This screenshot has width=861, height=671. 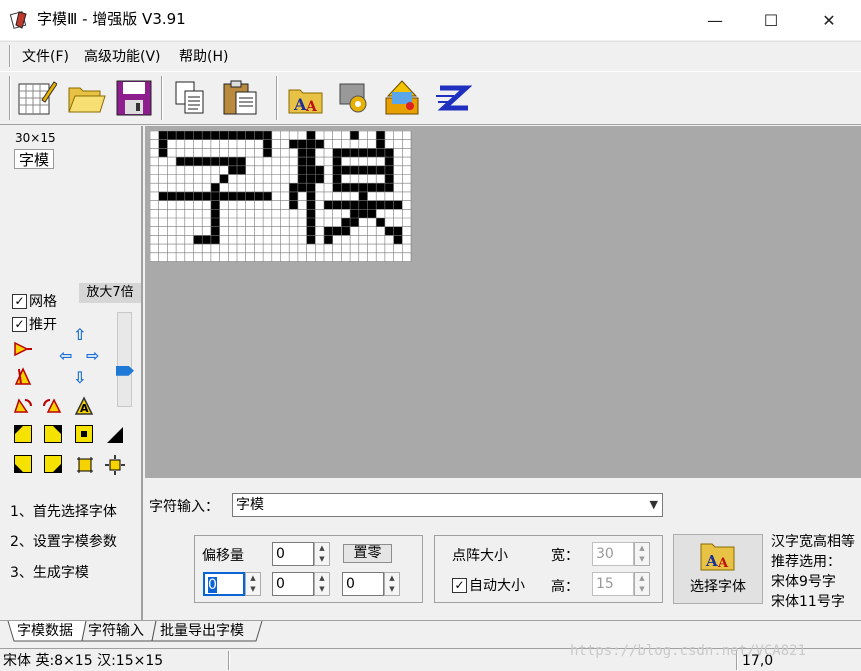 What do you see at coordinates (354, 98) in the screenshot?
I see `settings-icon` at bounding box center [354, 98].